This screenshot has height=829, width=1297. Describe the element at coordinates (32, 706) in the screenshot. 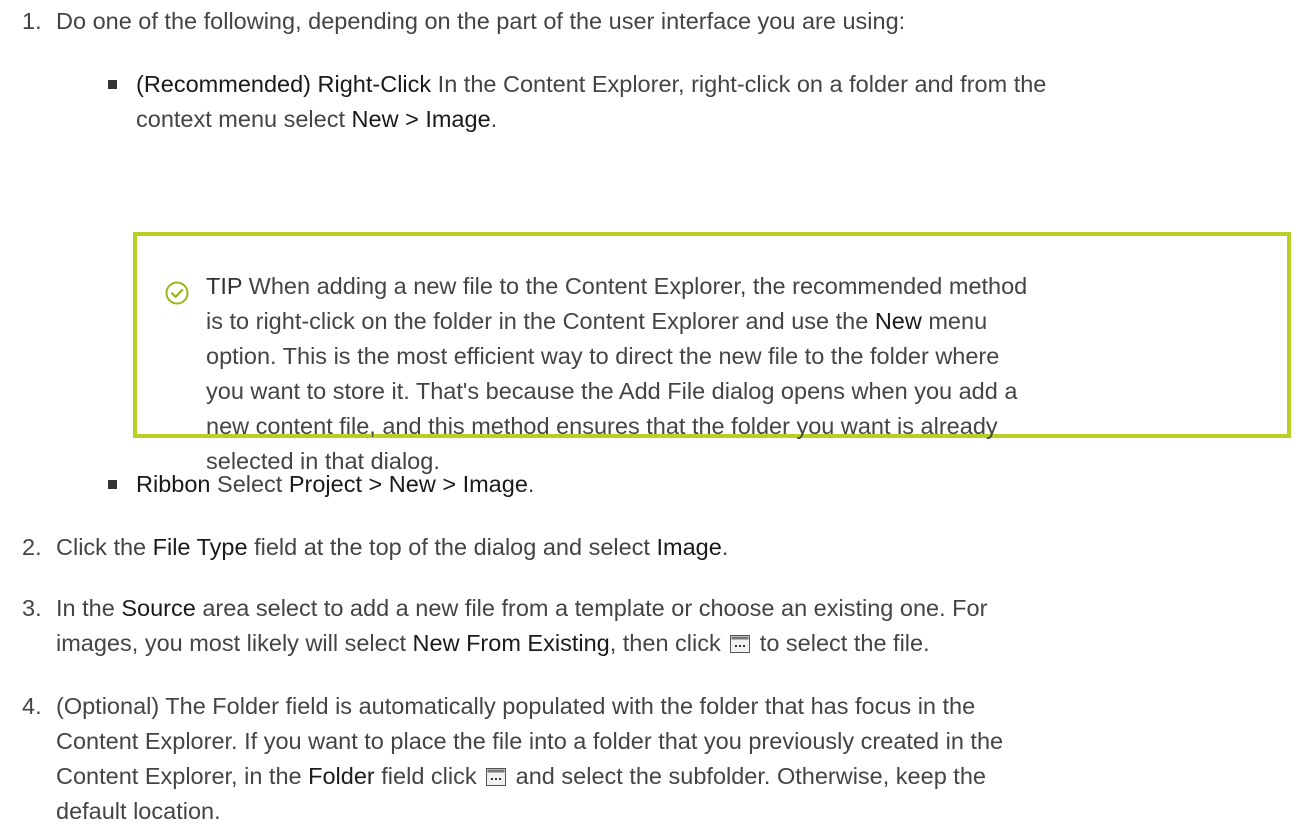

I see `step-number: 4.` at that location.